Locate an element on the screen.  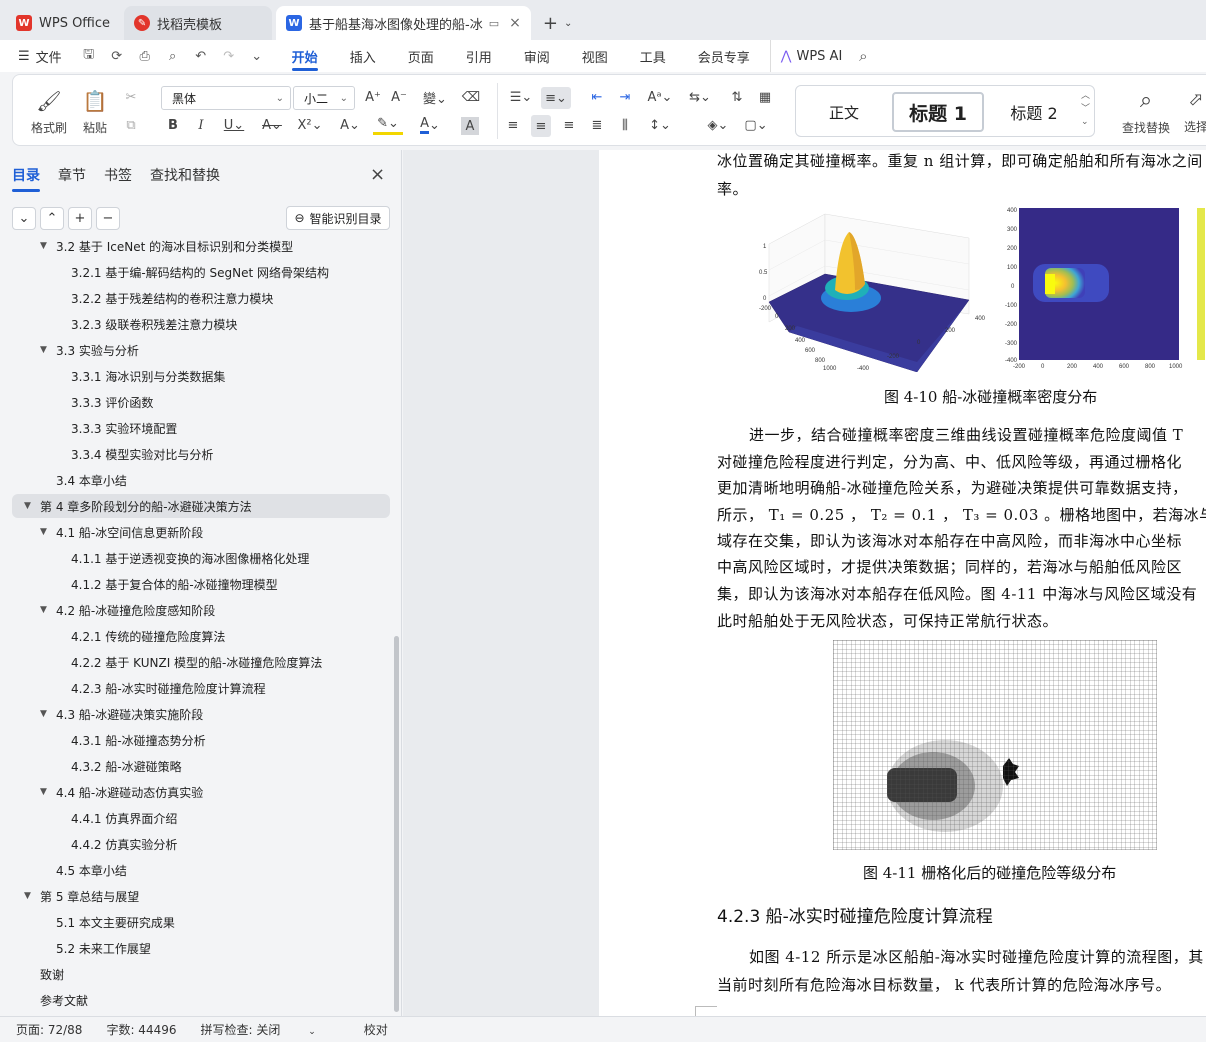
highlight-icon: ✎⌄ is located at coordinates (388, 125).